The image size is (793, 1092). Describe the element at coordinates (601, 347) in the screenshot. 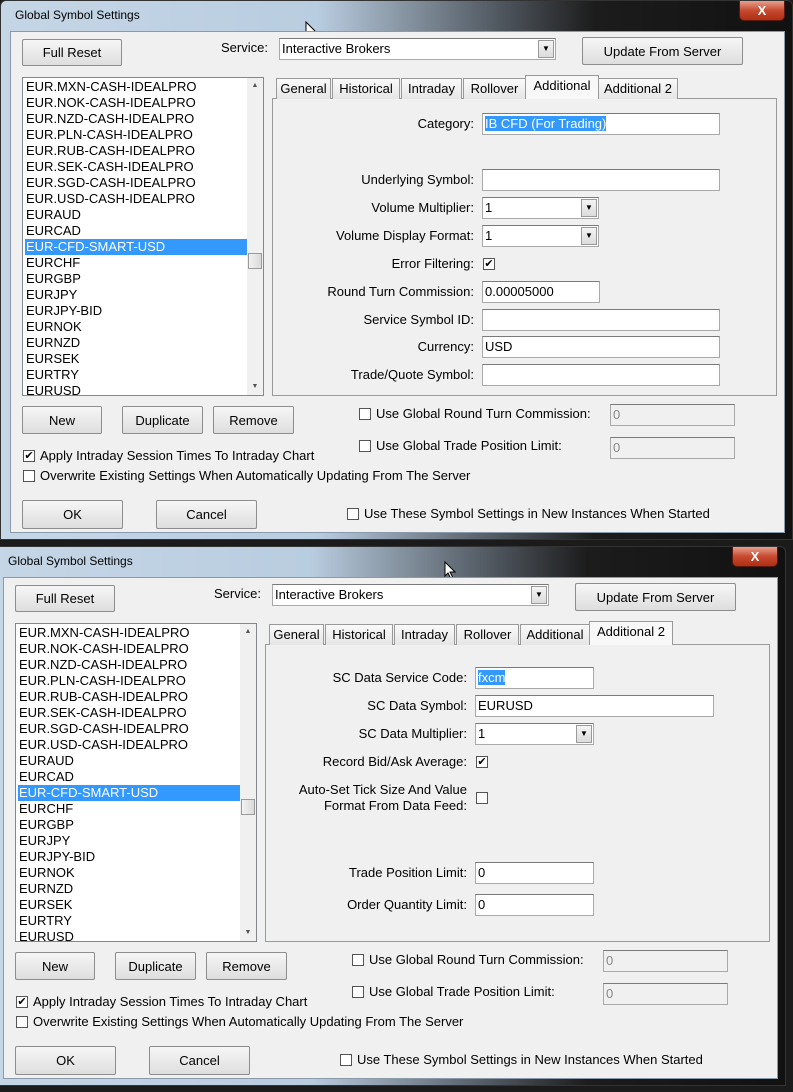

I see `currency-input: USD` at that location.